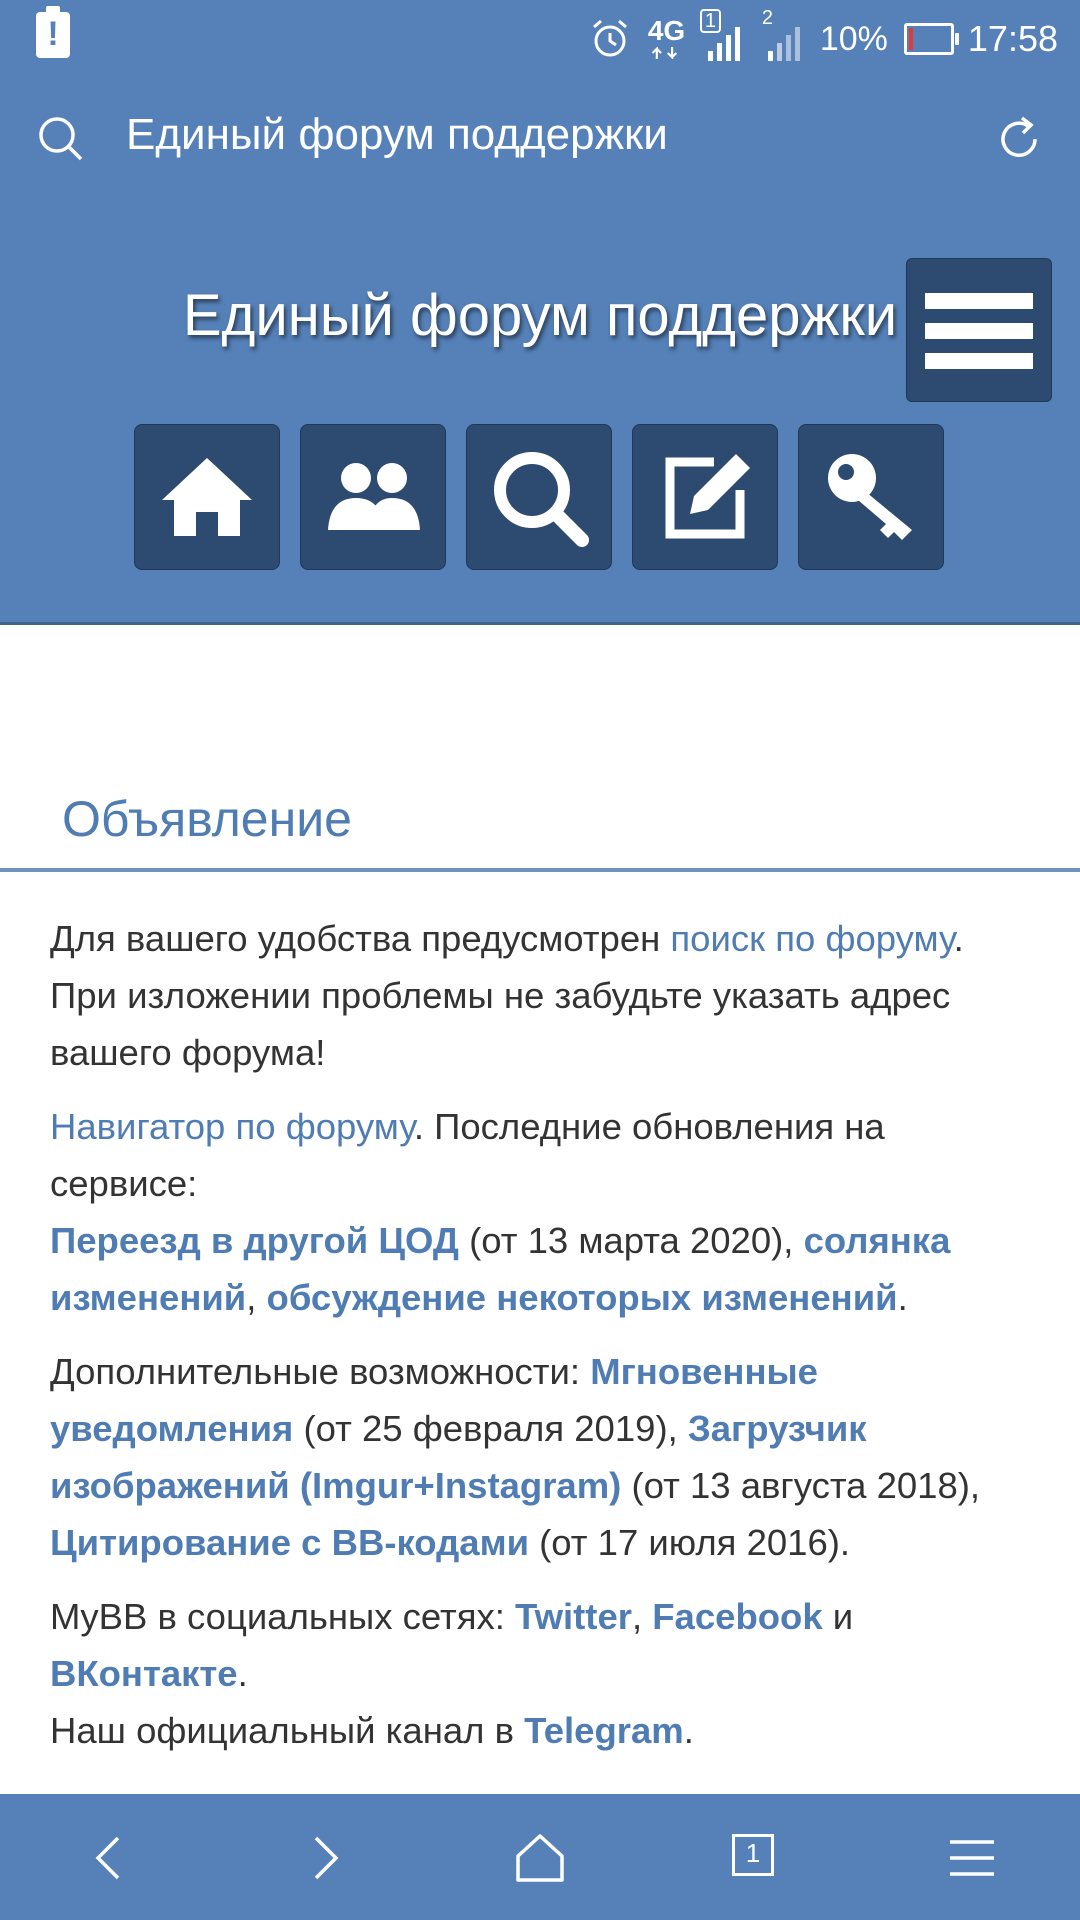 This screenshot has height=1920, width=1080. Describe the element at coordinates (931, 39) in the screenshot. I see `battery-icon` at that location.